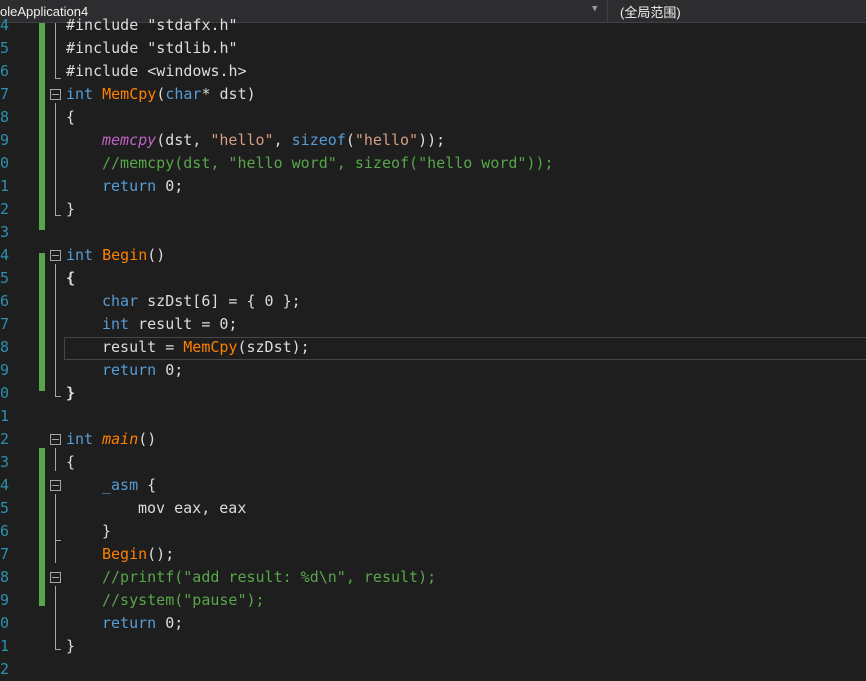  I want to click on code-text: #include "stdlib.h", so click(152, 48).